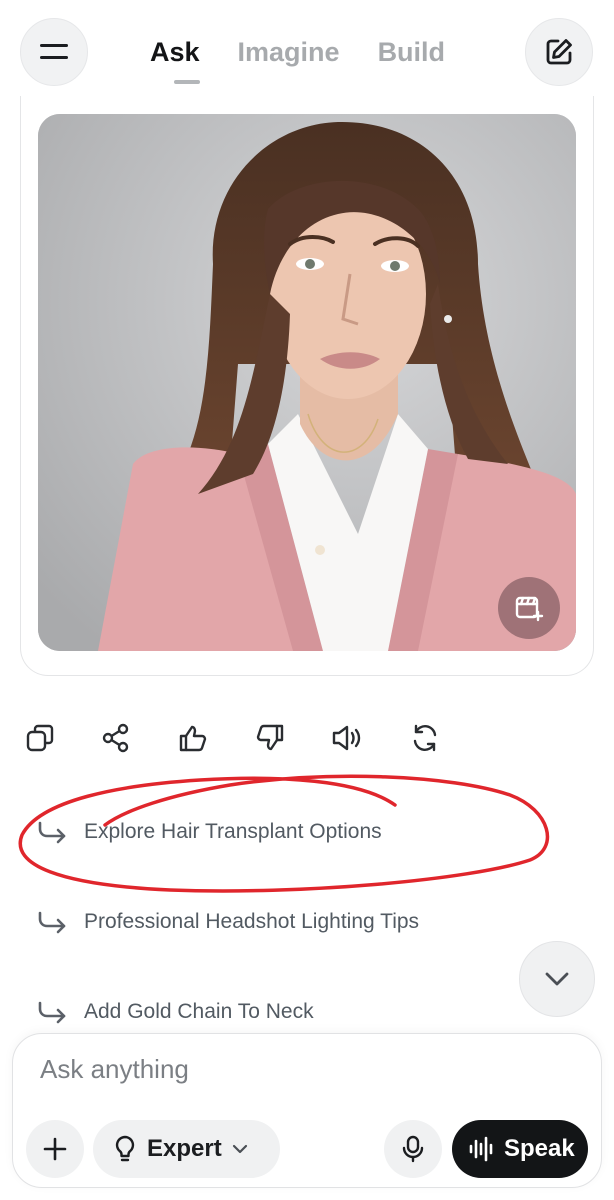 This screenshot has width=614, height=1200. I want to click on regenerate-button, so click(425, 738).